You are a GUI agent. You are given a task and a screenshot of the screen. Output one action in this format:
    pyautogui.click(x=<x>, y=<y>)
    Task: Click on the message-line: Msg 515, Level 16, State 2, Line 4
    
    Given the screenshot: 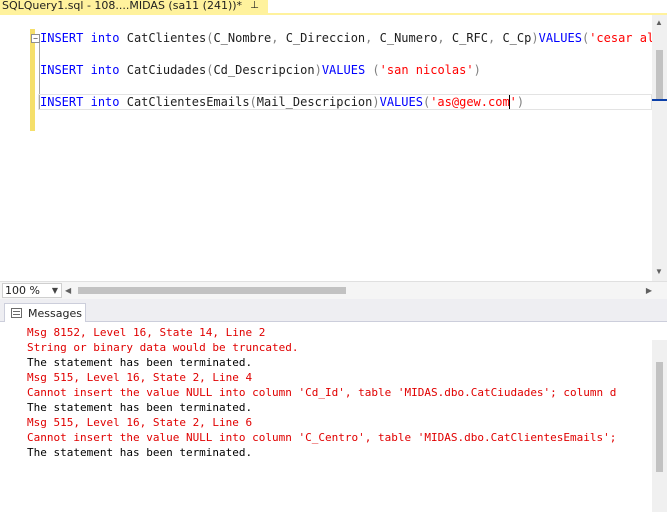 What is the action you would take?
    pyautogui.click(x=140, y=377)
    